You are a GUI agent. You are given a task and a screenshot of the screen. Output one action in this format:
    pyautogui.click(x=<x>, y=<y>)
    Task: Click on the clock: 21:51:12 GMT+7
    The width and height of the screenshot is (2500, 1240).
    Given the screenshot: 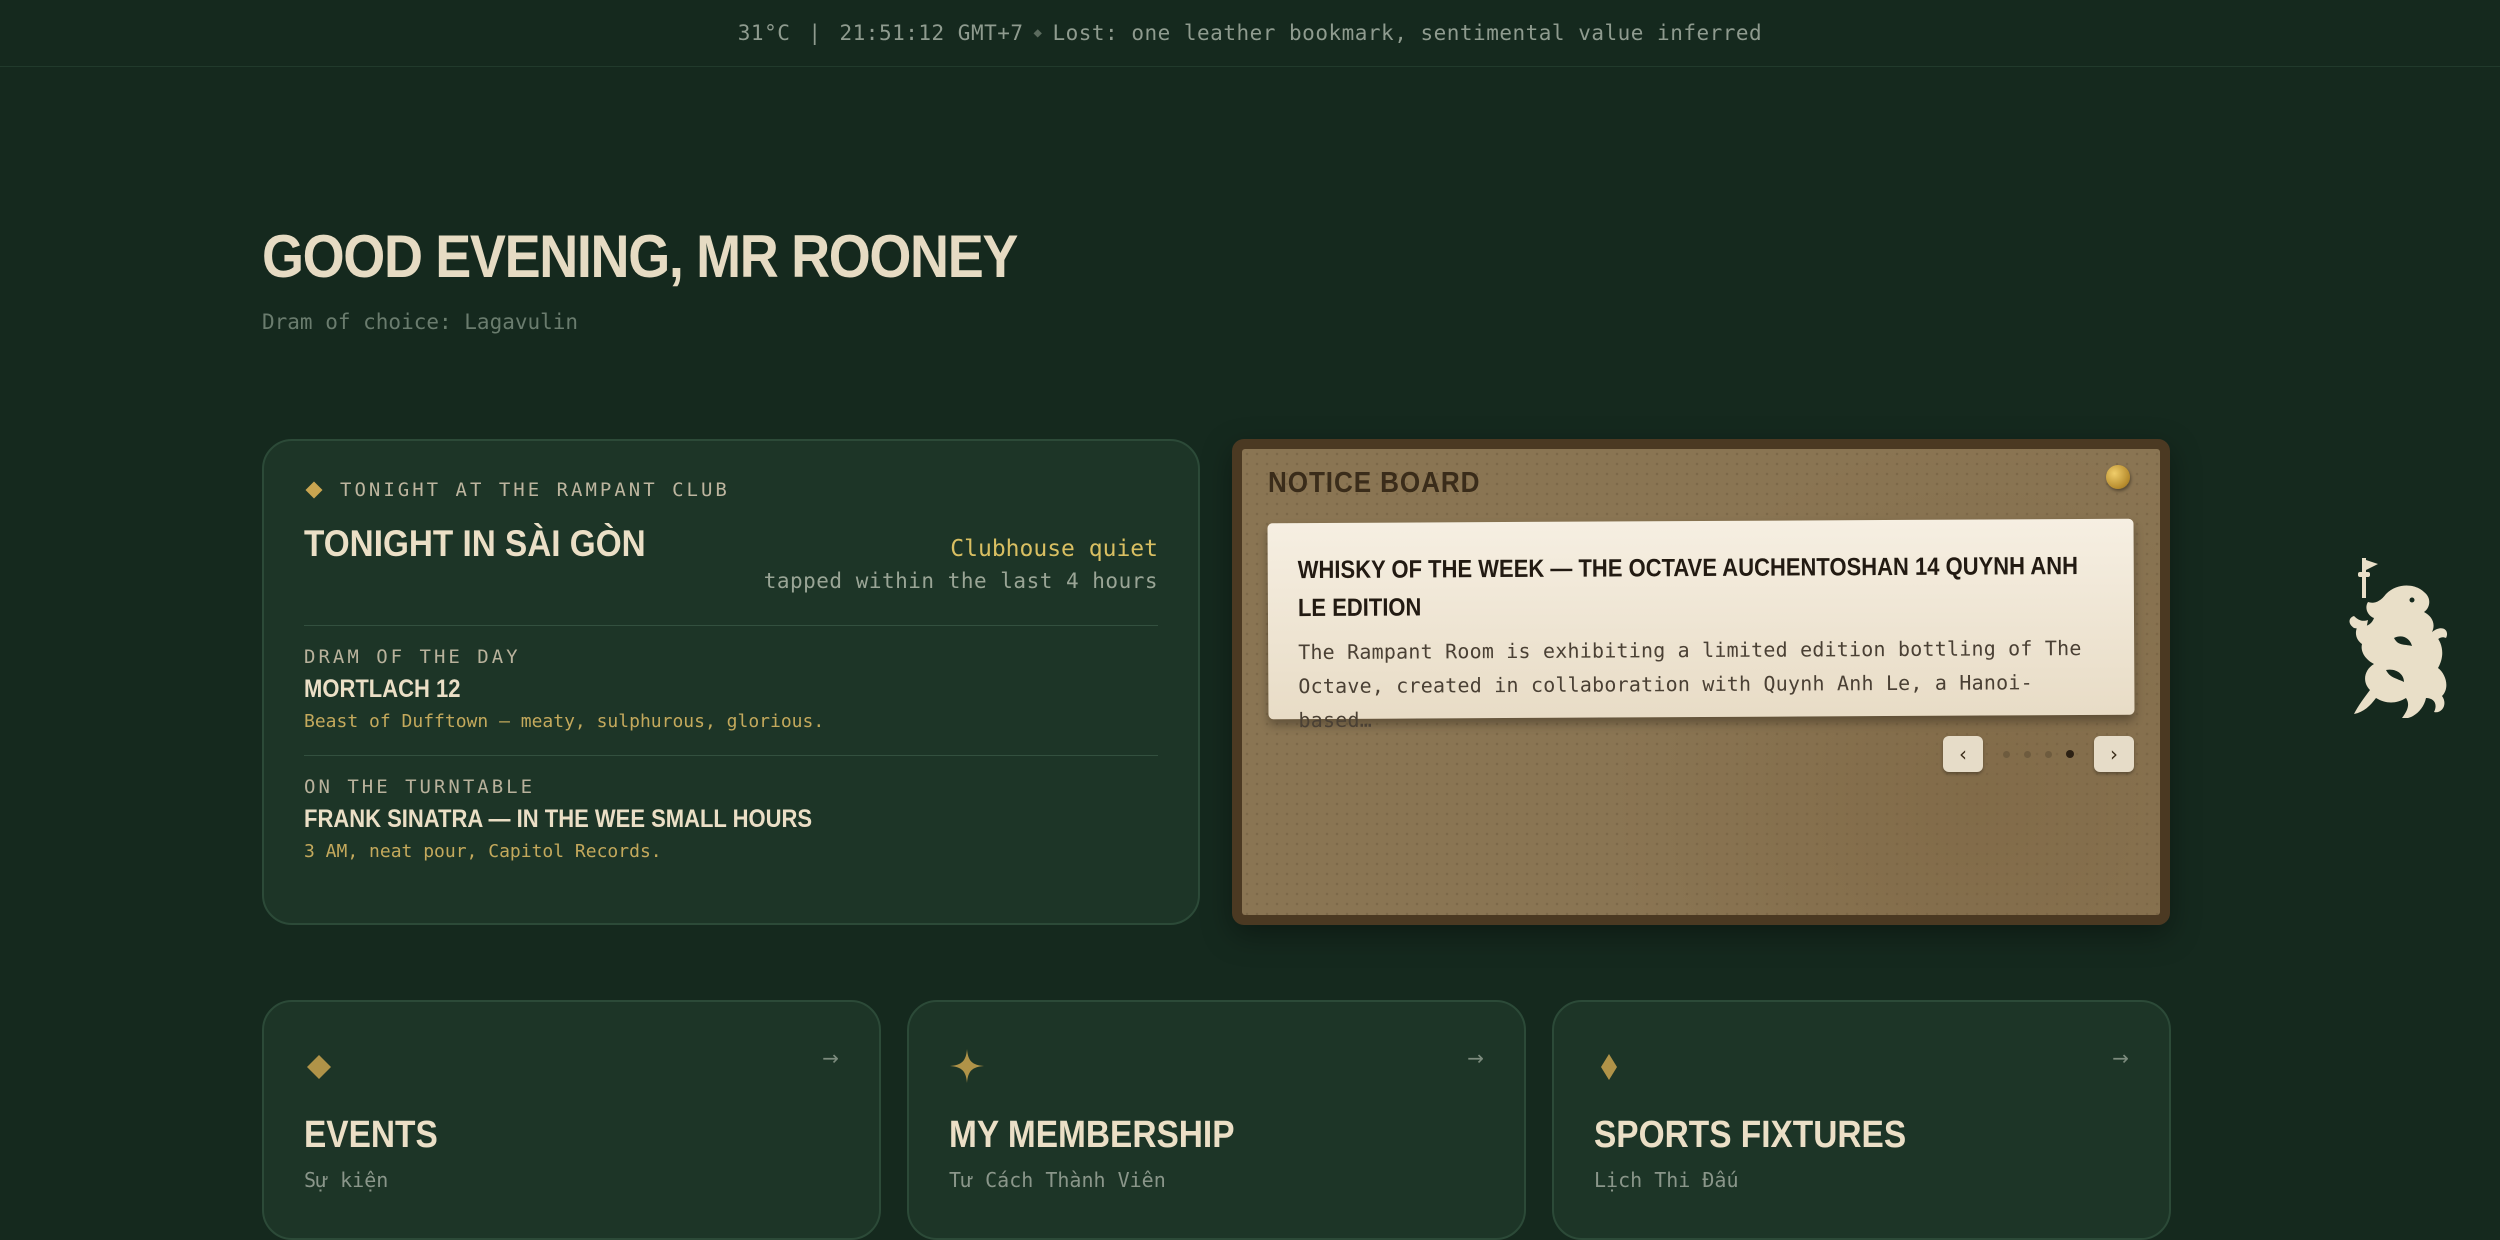 What is the action you would take?
    pyautogui.click(x=931, y=33)
    